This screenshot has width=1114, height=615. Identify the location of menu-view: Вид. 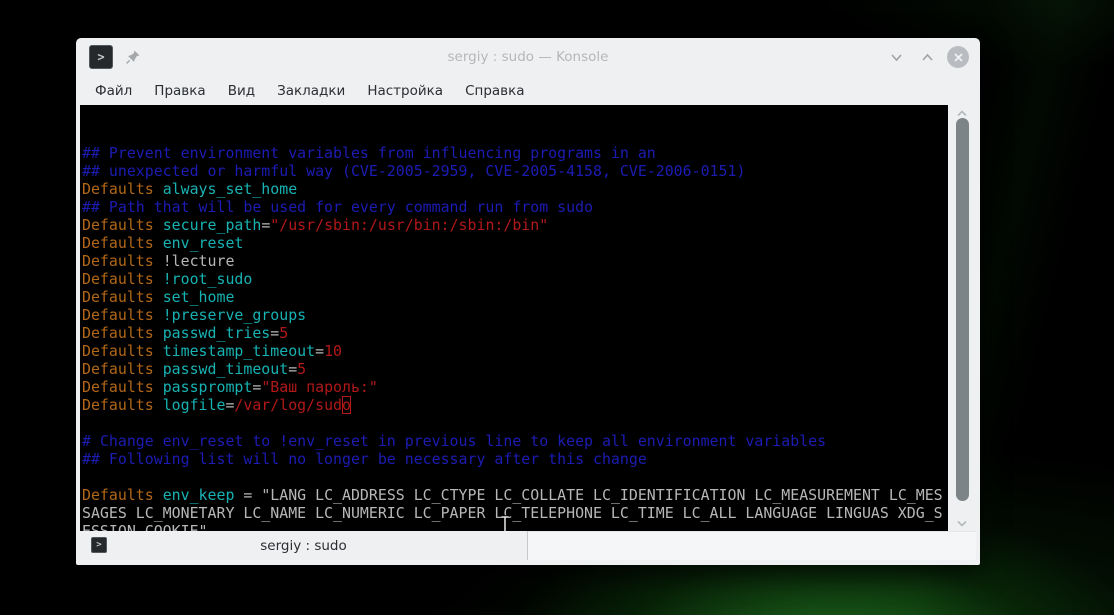
(241, 91).